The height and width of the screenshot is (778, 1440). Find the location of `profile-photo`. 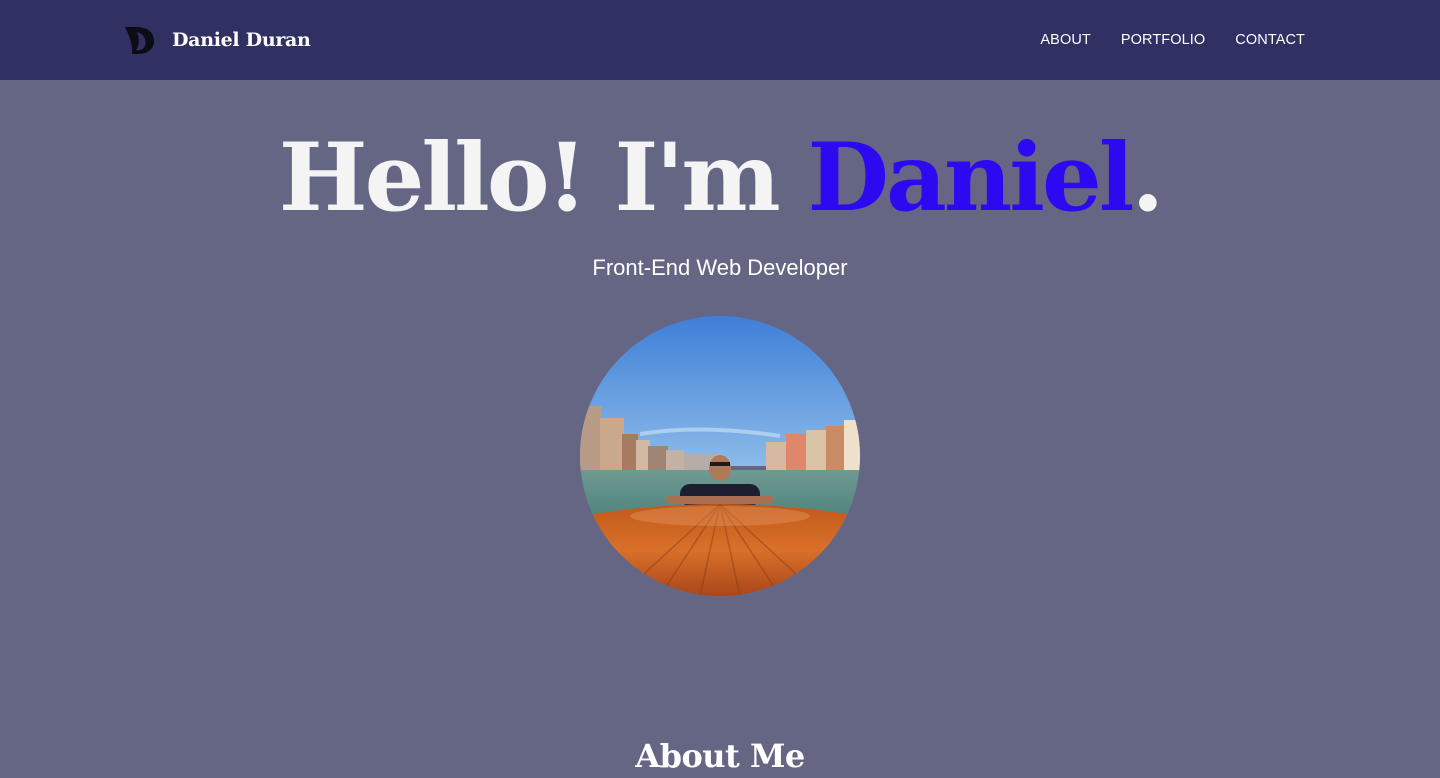

profile-photo is located at coordinates (720, 456).